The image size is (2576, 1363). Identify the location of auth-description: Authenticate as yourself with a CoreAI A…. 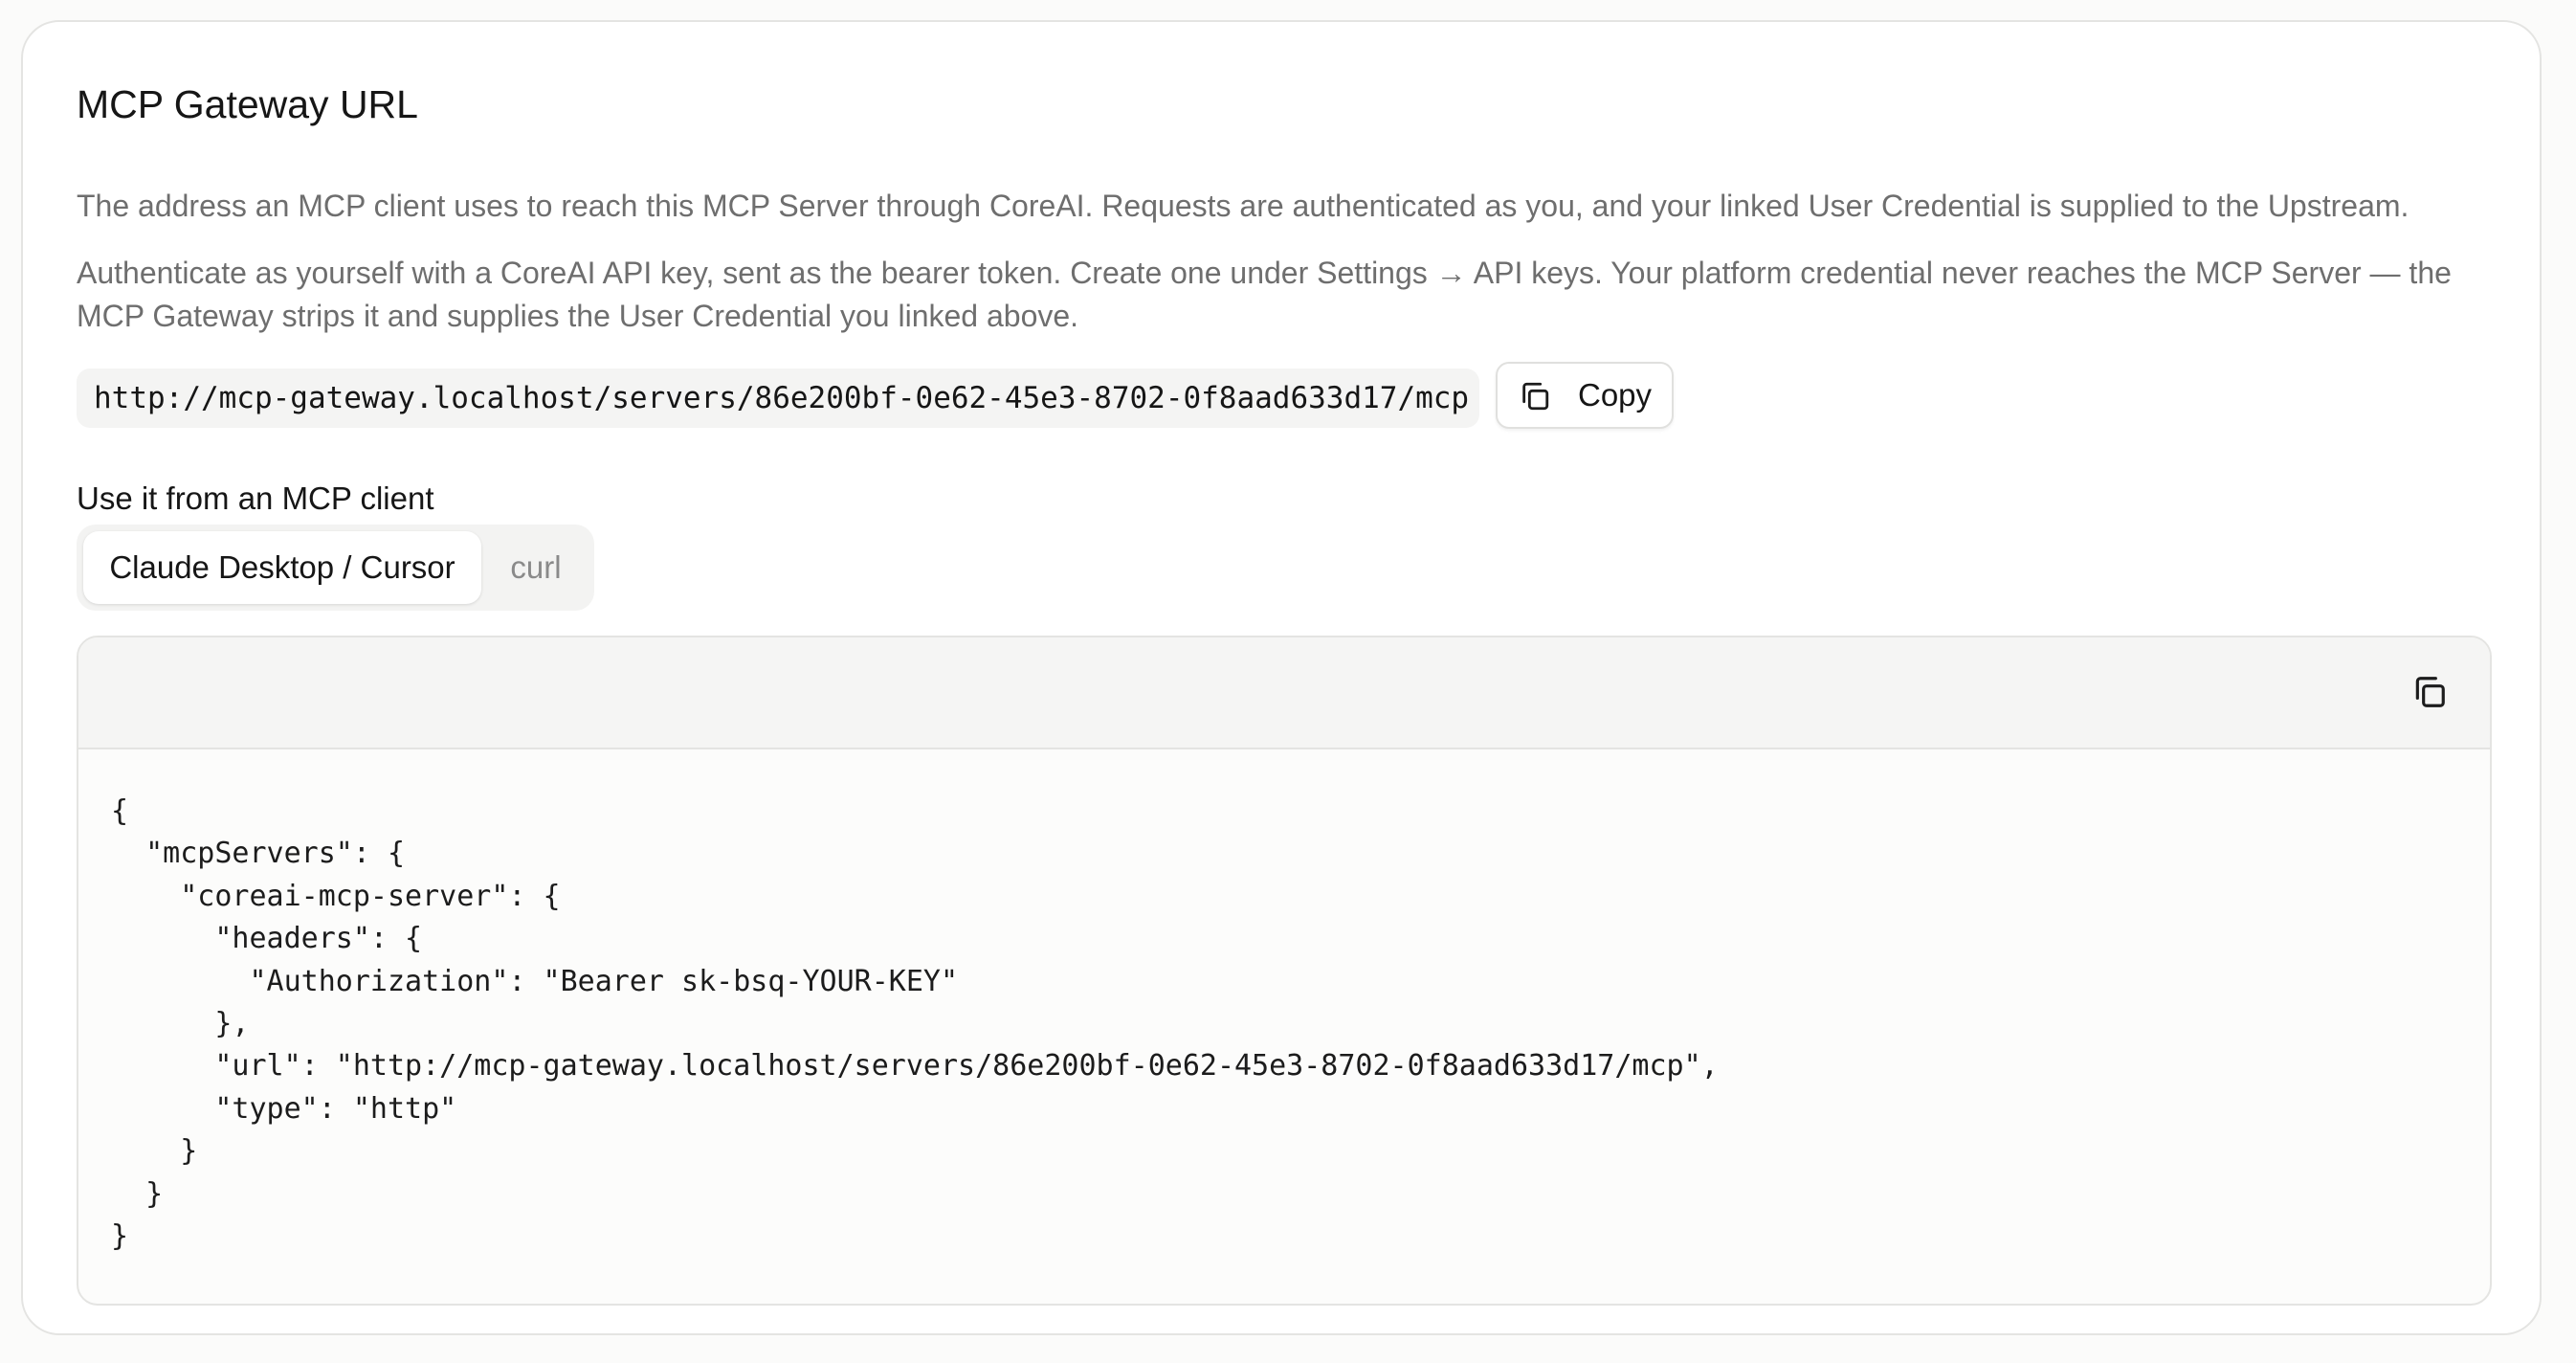
(1264, 294).